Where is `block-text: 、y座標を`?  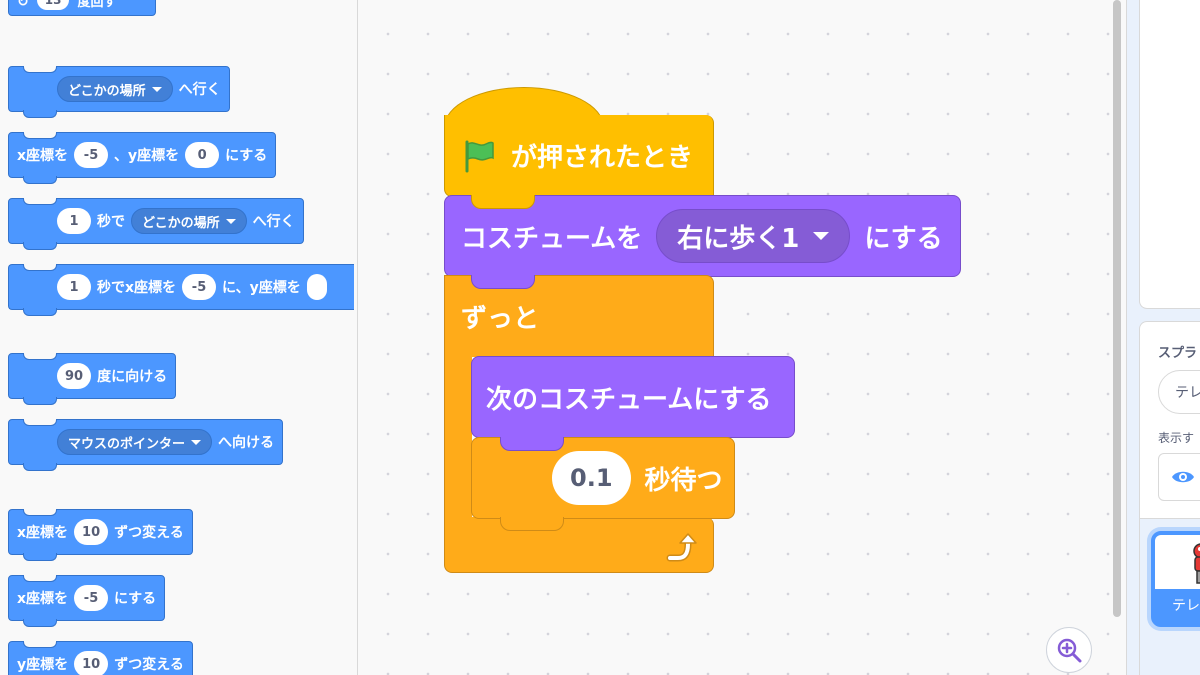 block-text: 、y座標を is located at coordinates (147, 156).